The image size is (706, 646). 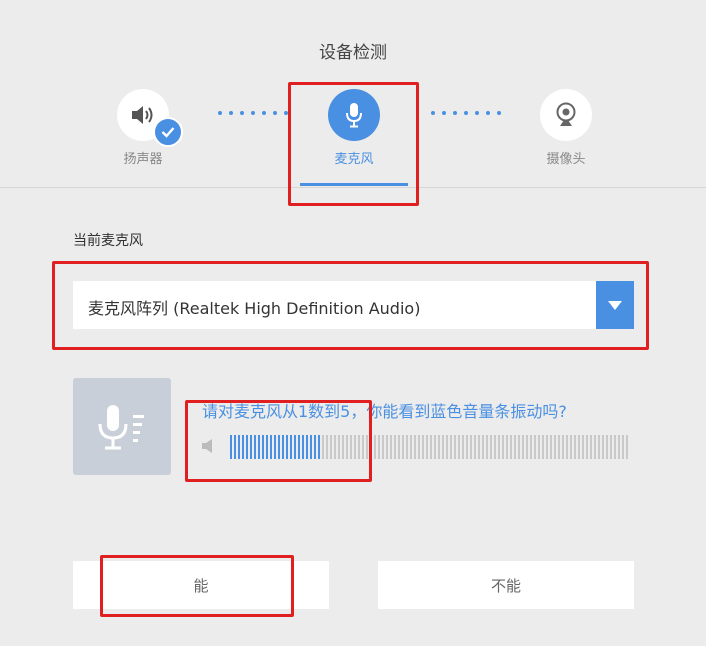 I want to click on microphone-icon, so click(x=354, y=115).